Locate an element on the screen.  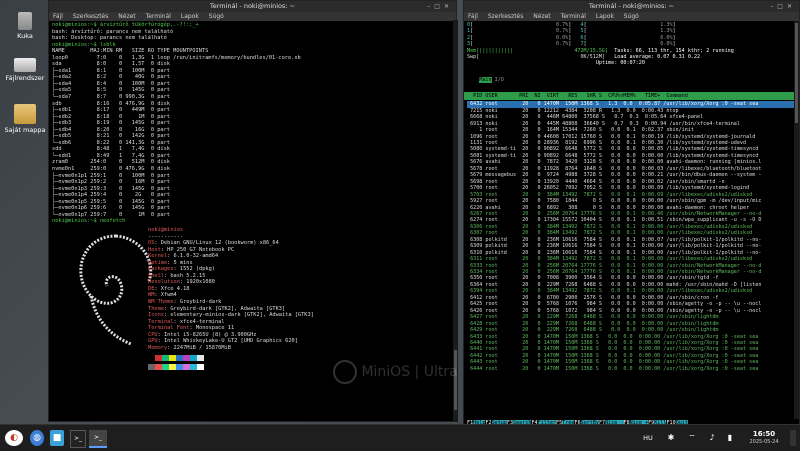
neofetch-row: Memory: 2247MiB / 15870MiB is located at coordinates (231, 348).